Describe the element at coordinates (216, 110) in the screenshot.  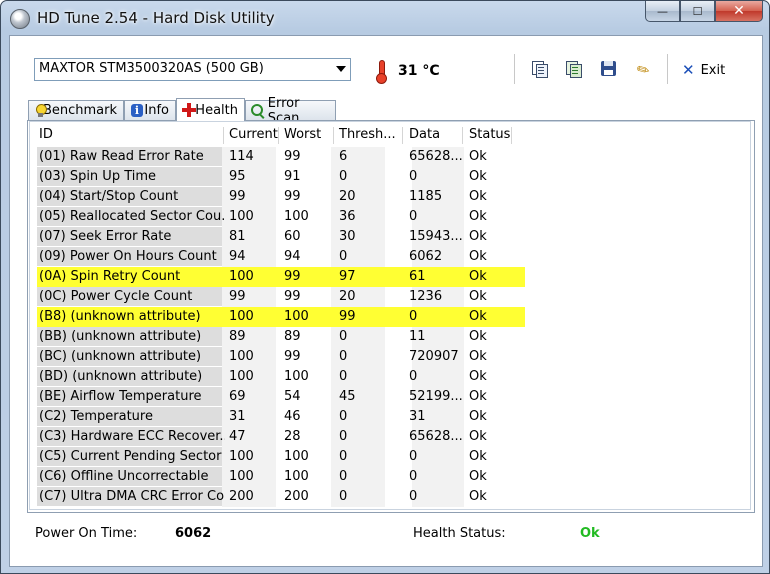
I see `tab-label: Health` at that location.